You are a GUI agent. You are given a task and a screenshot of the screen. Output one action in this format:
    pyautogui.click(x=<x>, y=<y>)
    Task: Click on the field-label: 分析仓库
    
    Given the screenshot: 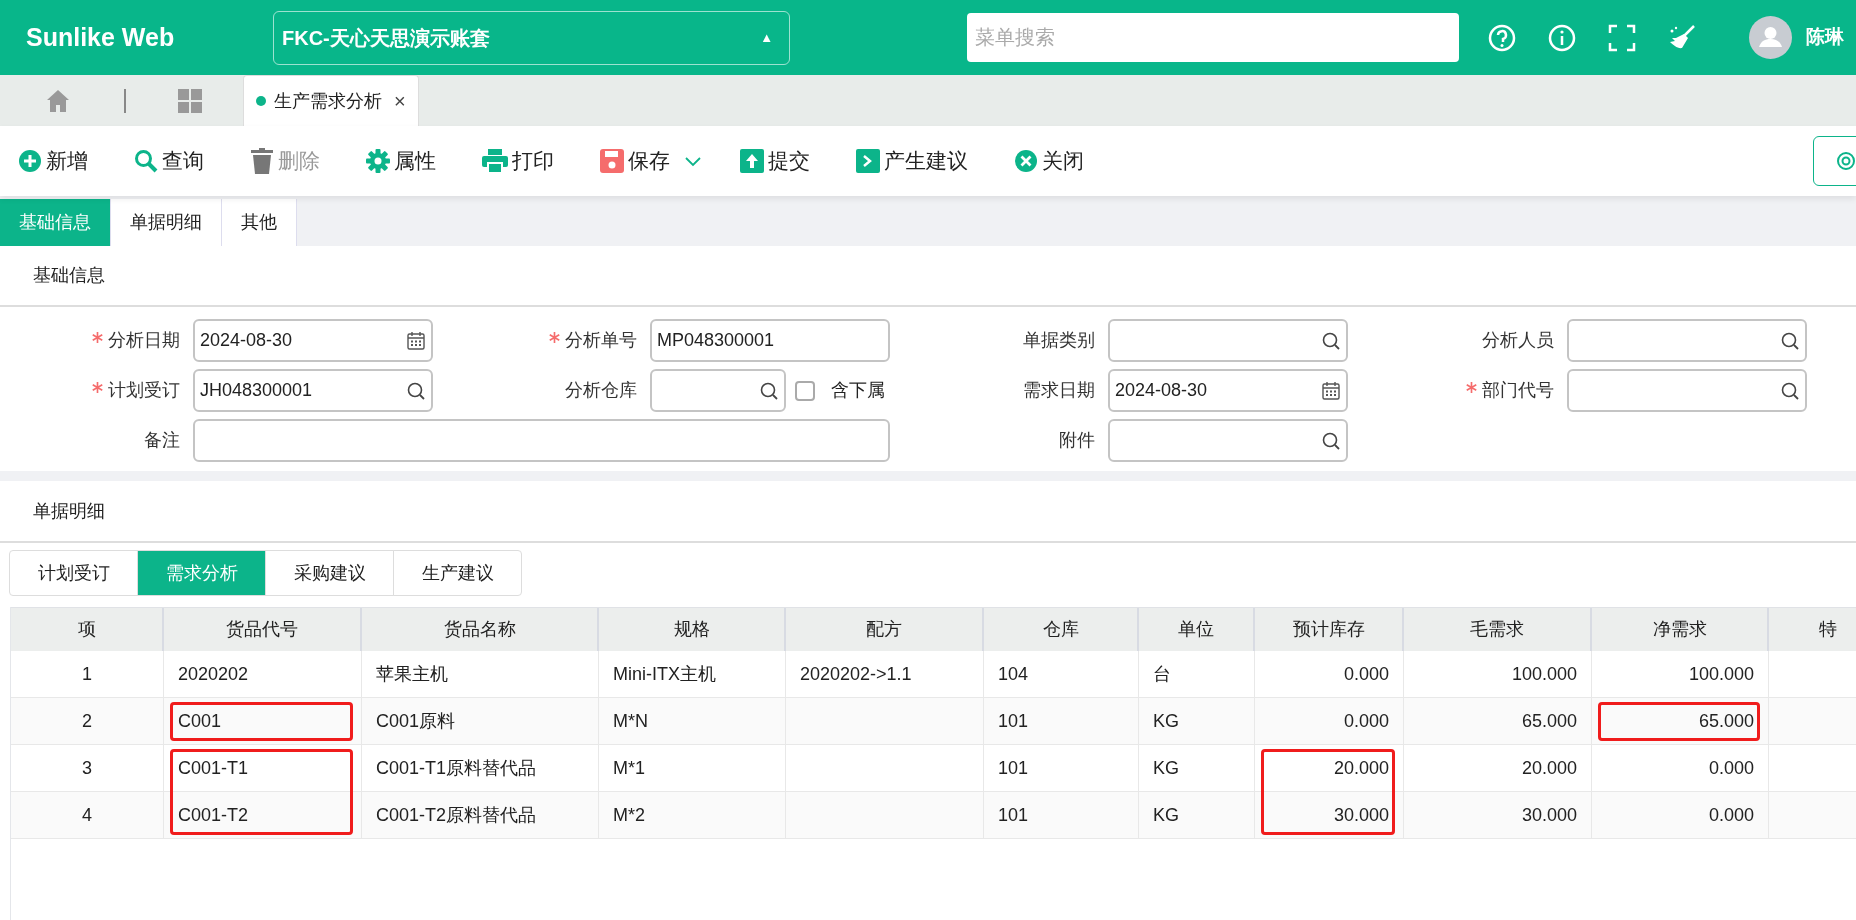 What is the action you would take?
    pyautogui.click(x=601, y=390)
    